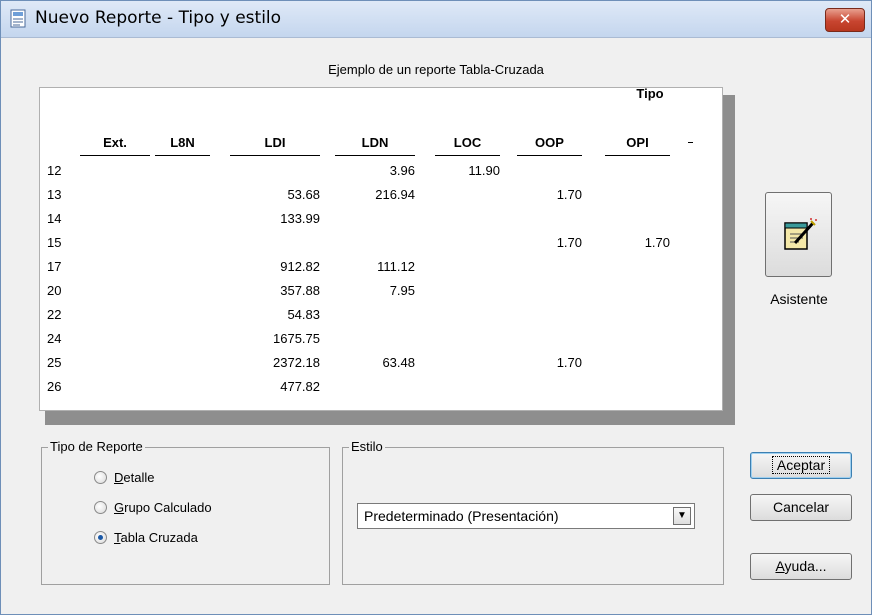  What do you see at coordinates (637, 142) in the screenshot?
I see `column-header: OPI` at bounding box center [637, 142].